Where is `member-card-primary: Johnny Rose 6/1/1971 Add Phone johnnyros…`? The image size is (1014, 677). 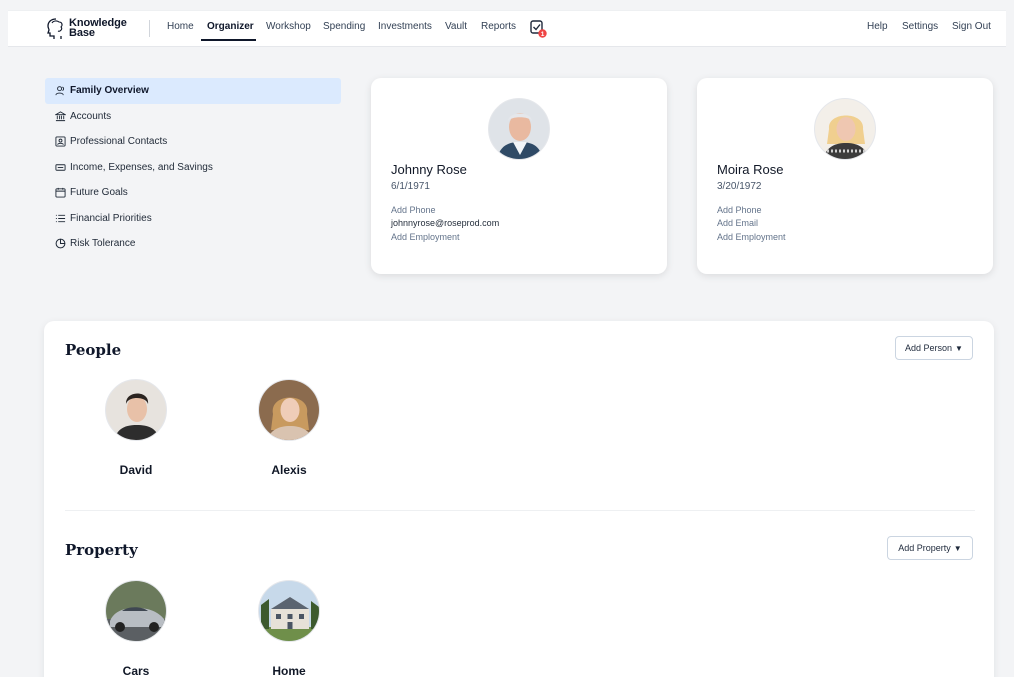 member-card-primary: Johnny Rose 6/1/1971 Add Phone johnnyros… is located at coordinates (519, 176).